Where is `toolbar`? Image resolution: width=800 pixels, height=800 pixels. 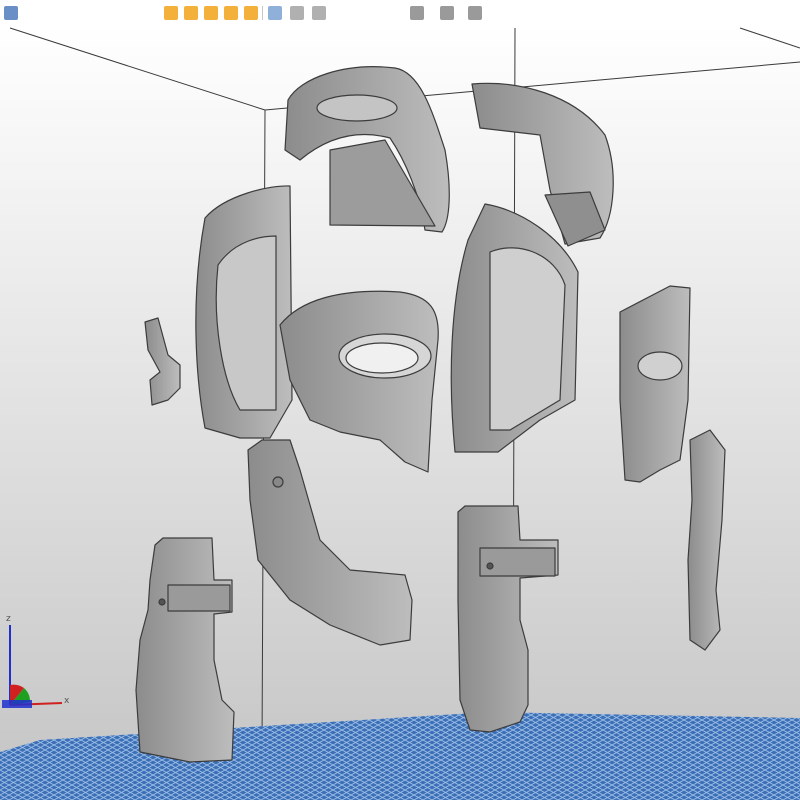
toolbar is located at coordinates (400, 13).